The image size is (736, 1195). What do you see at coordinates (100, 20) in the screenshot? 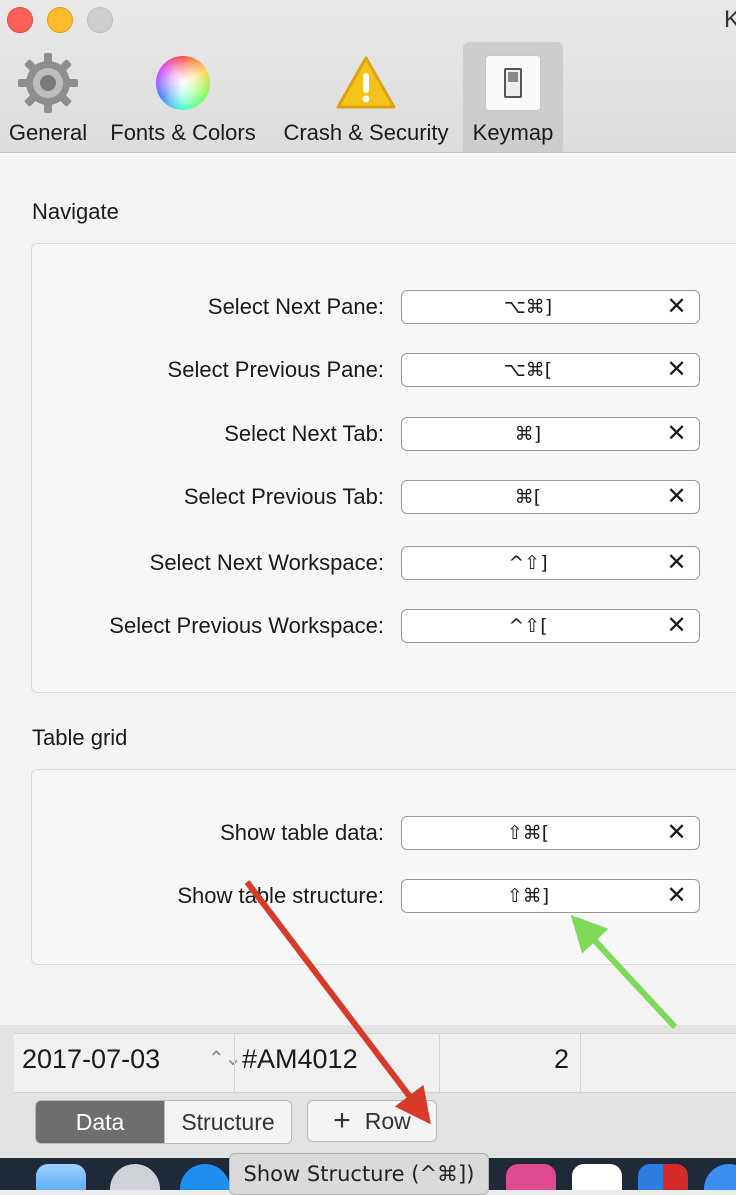
I see `zoom-window-button` at bounding box center [100, 20].